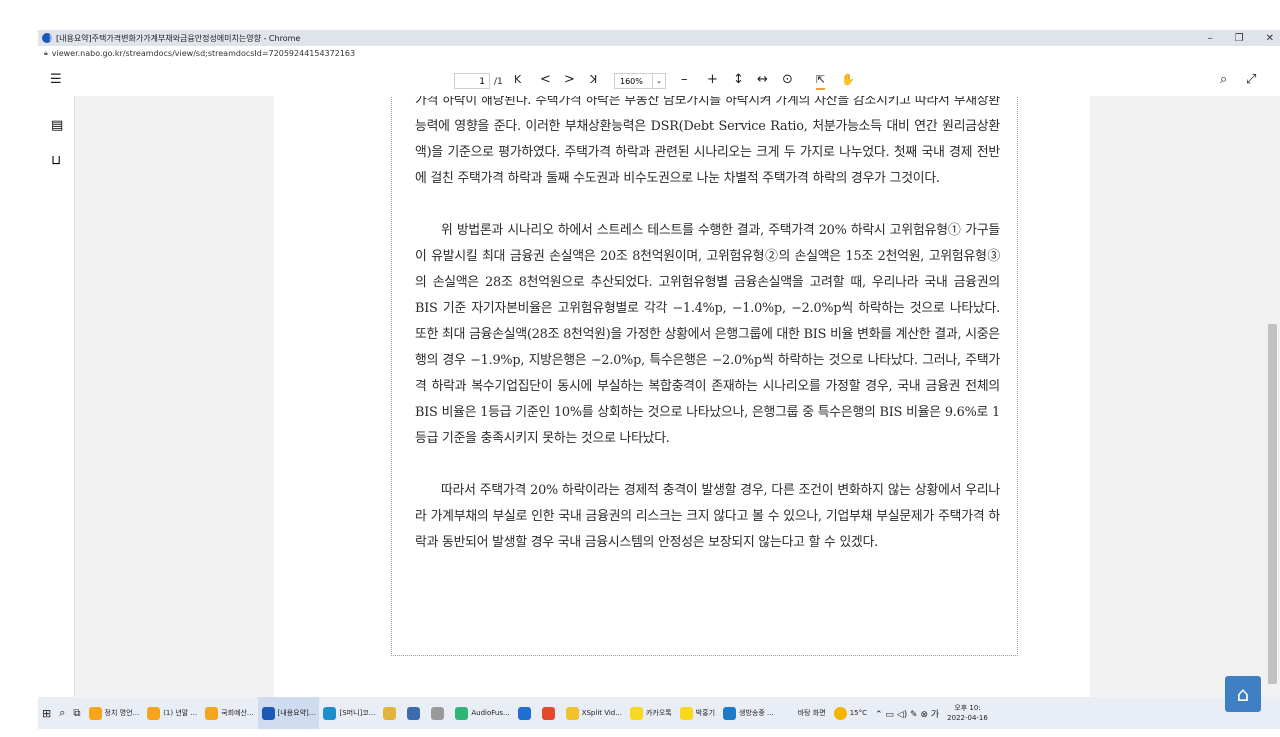 The image size is (1280, 737). What do you see at coordinates (840, 713) in the screenshot?
I see `weather-icon` at bounding box center [840, 713].